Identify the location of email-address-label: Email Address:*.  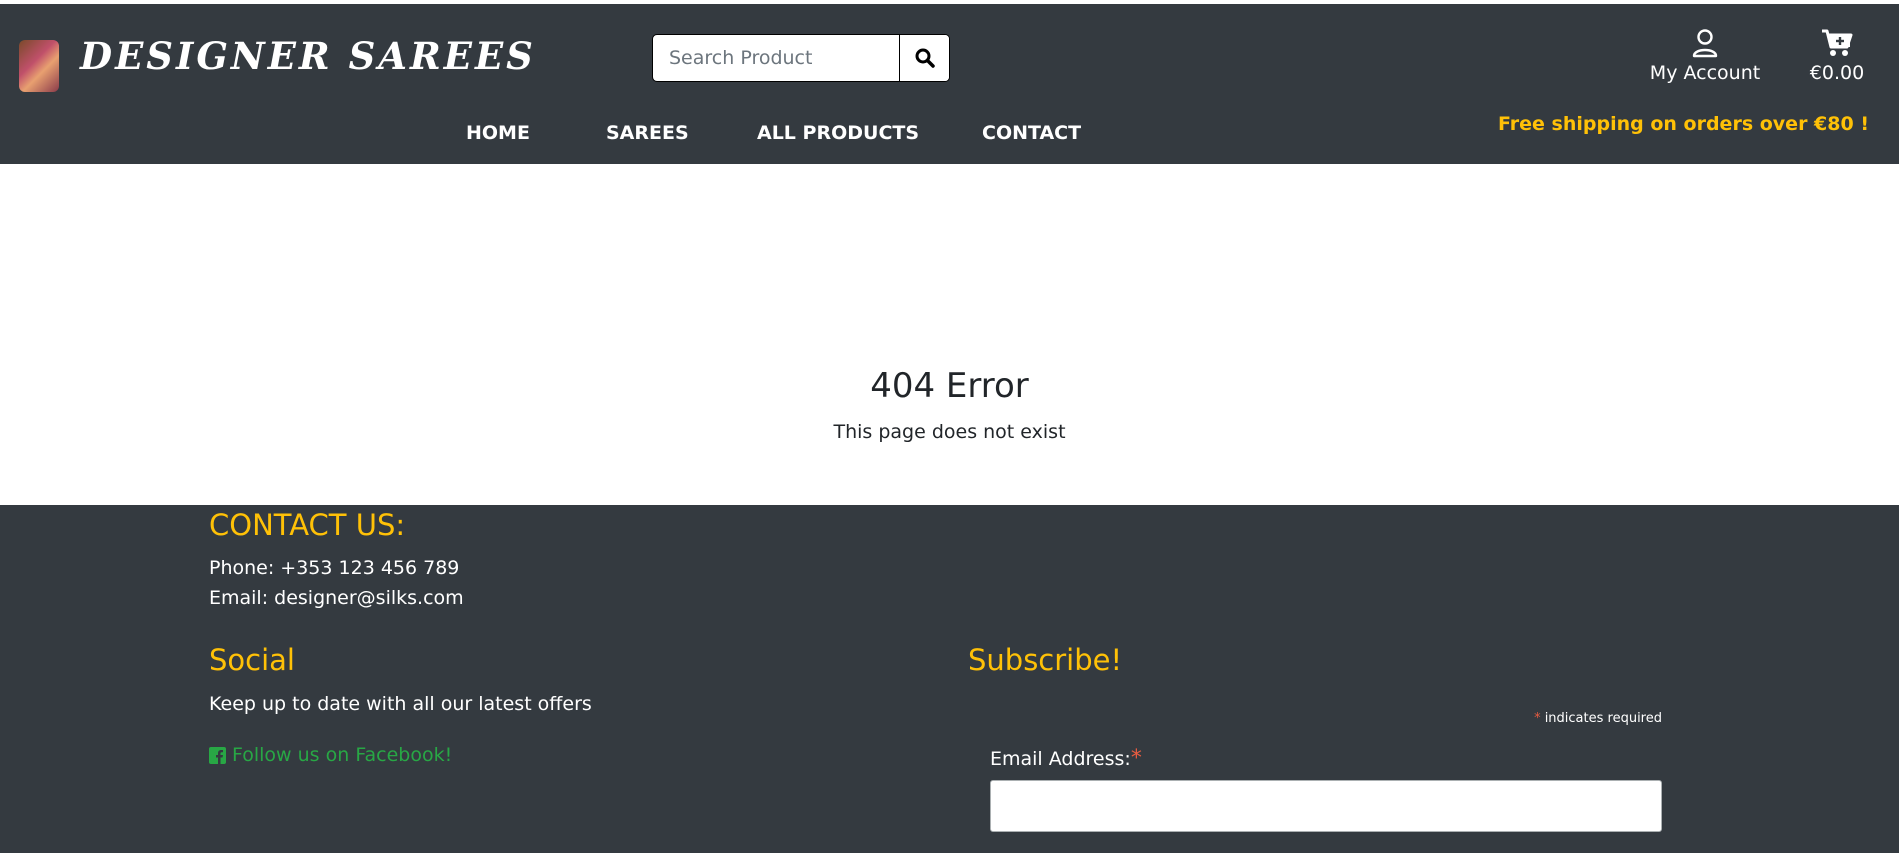
(1066, 758).